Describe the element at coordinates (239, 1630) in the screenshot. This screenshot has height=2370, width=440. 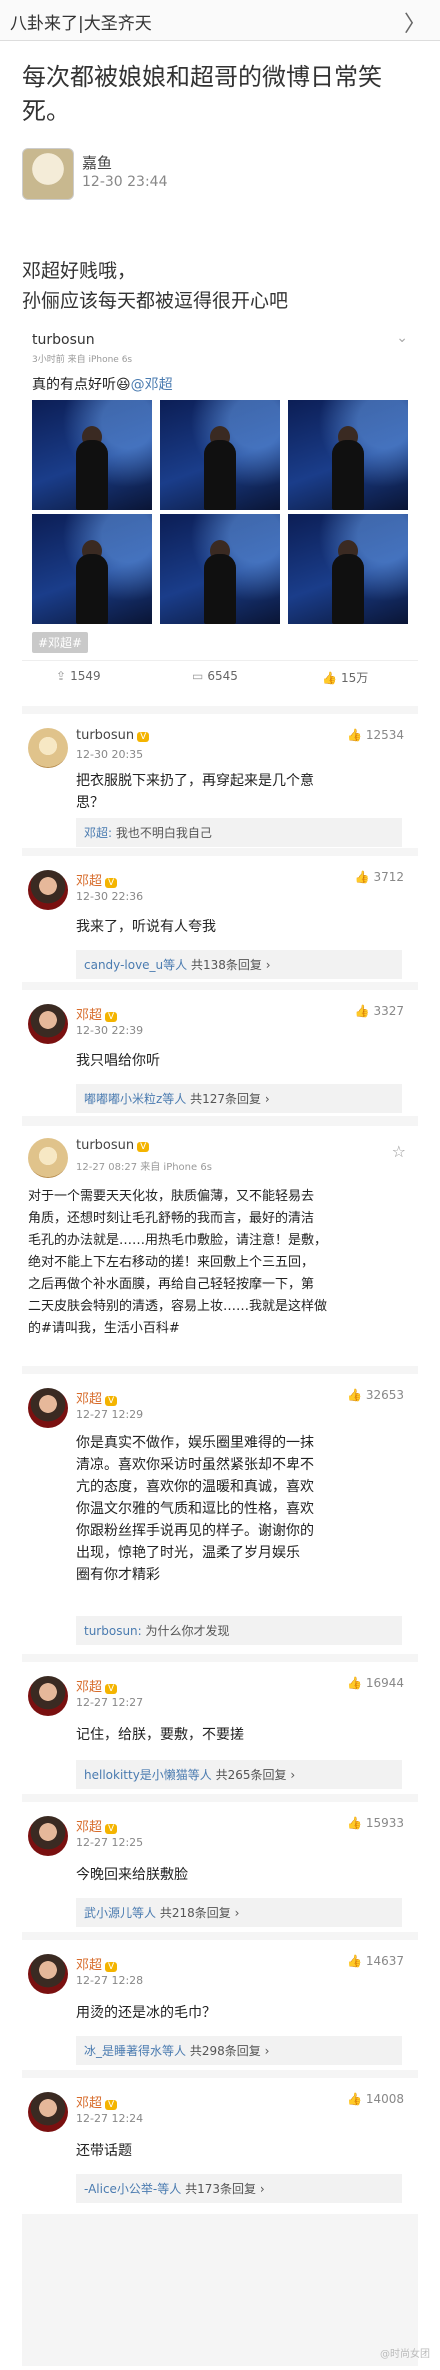
I see `reply-preview: turbosun: 为什么你才发现` at that location.